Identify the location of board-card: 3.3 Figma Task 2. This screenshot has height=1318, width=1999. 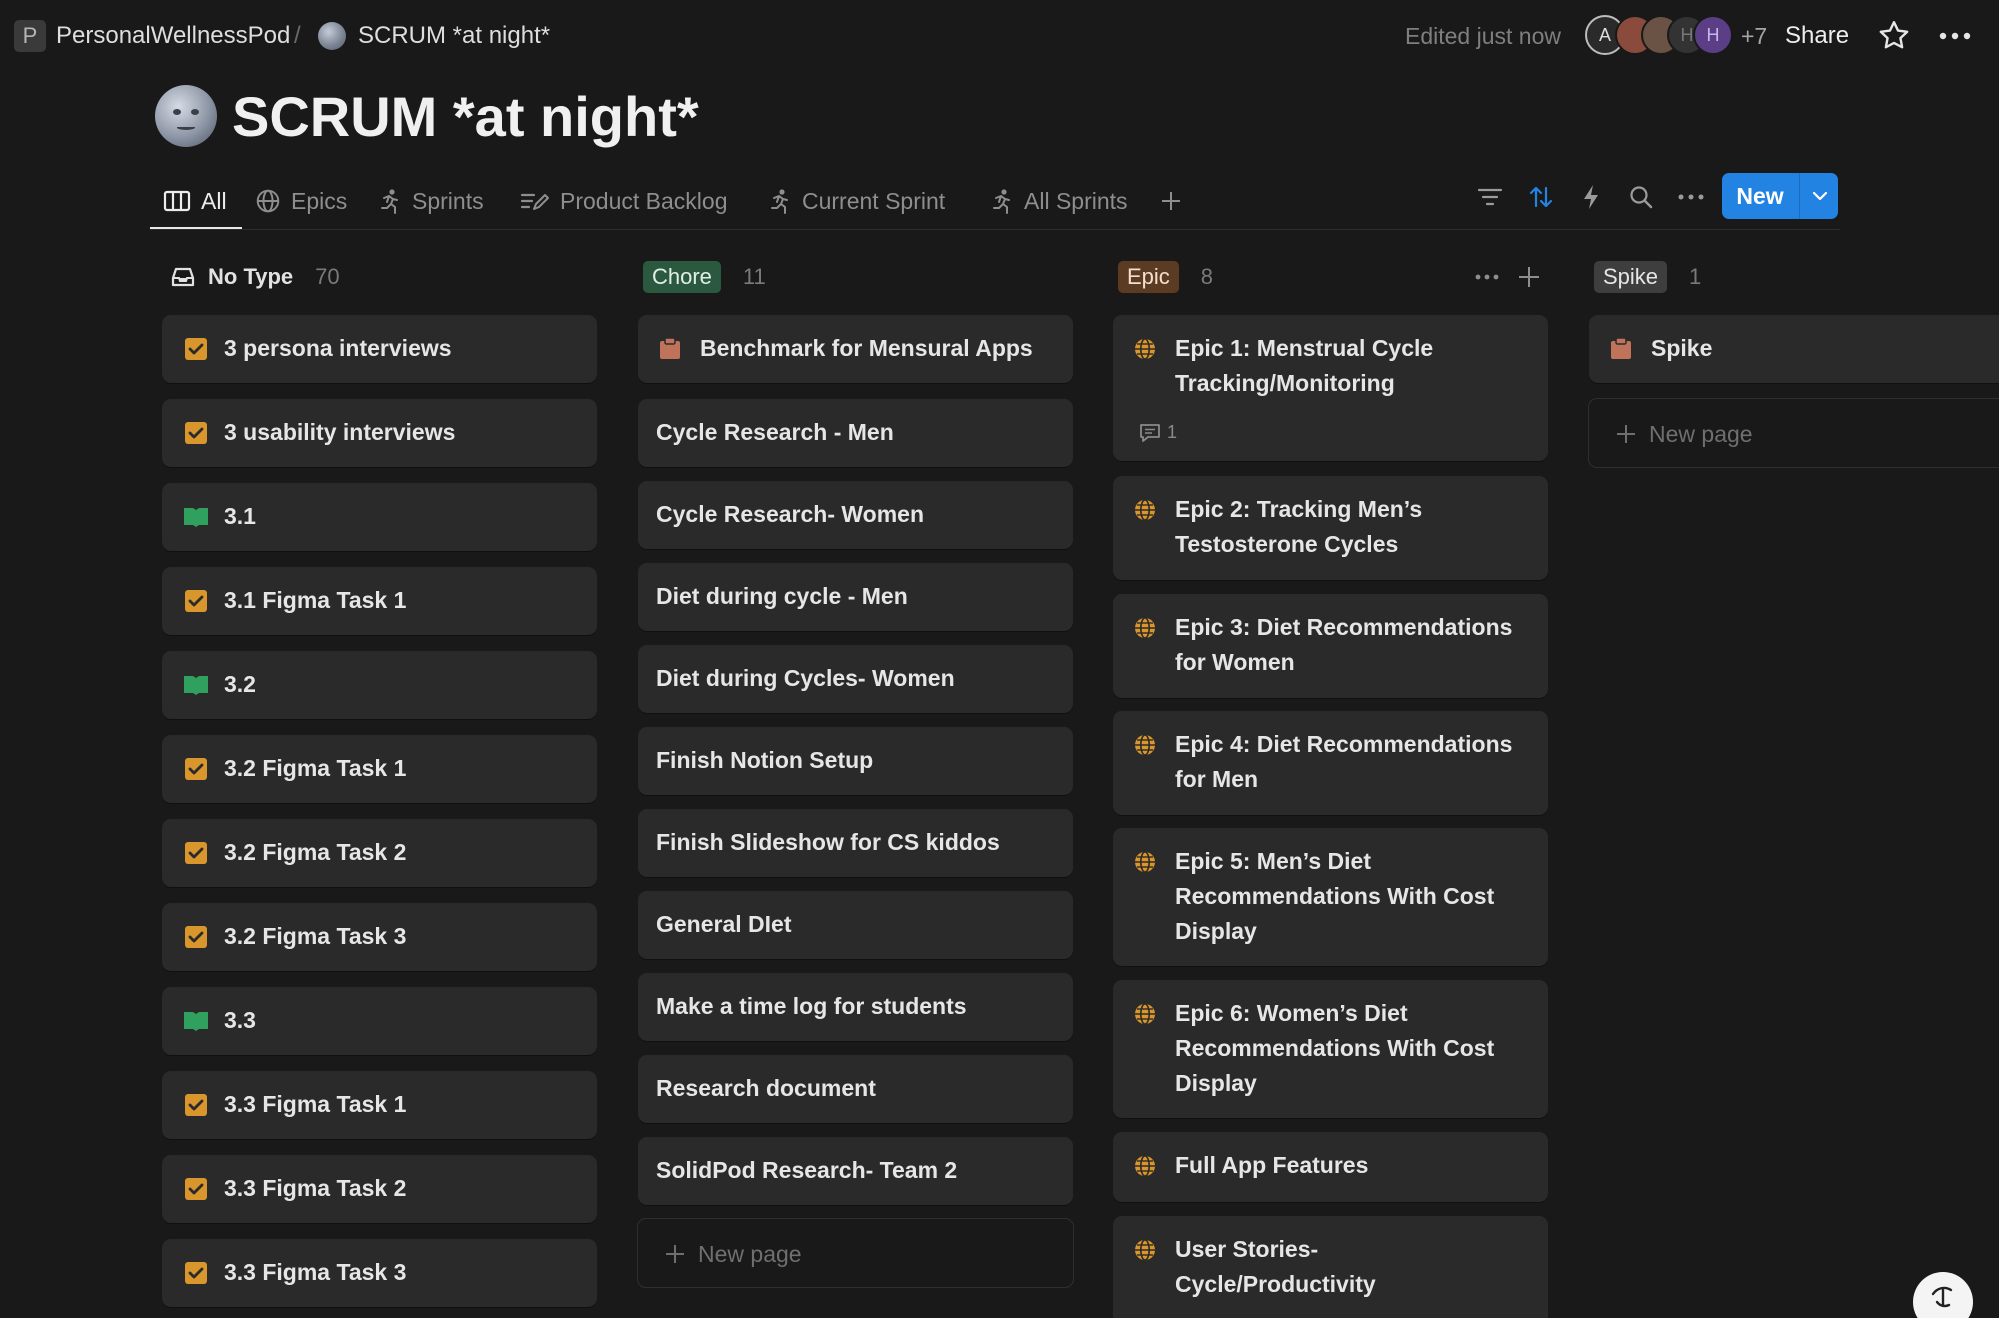
(379, 1189).